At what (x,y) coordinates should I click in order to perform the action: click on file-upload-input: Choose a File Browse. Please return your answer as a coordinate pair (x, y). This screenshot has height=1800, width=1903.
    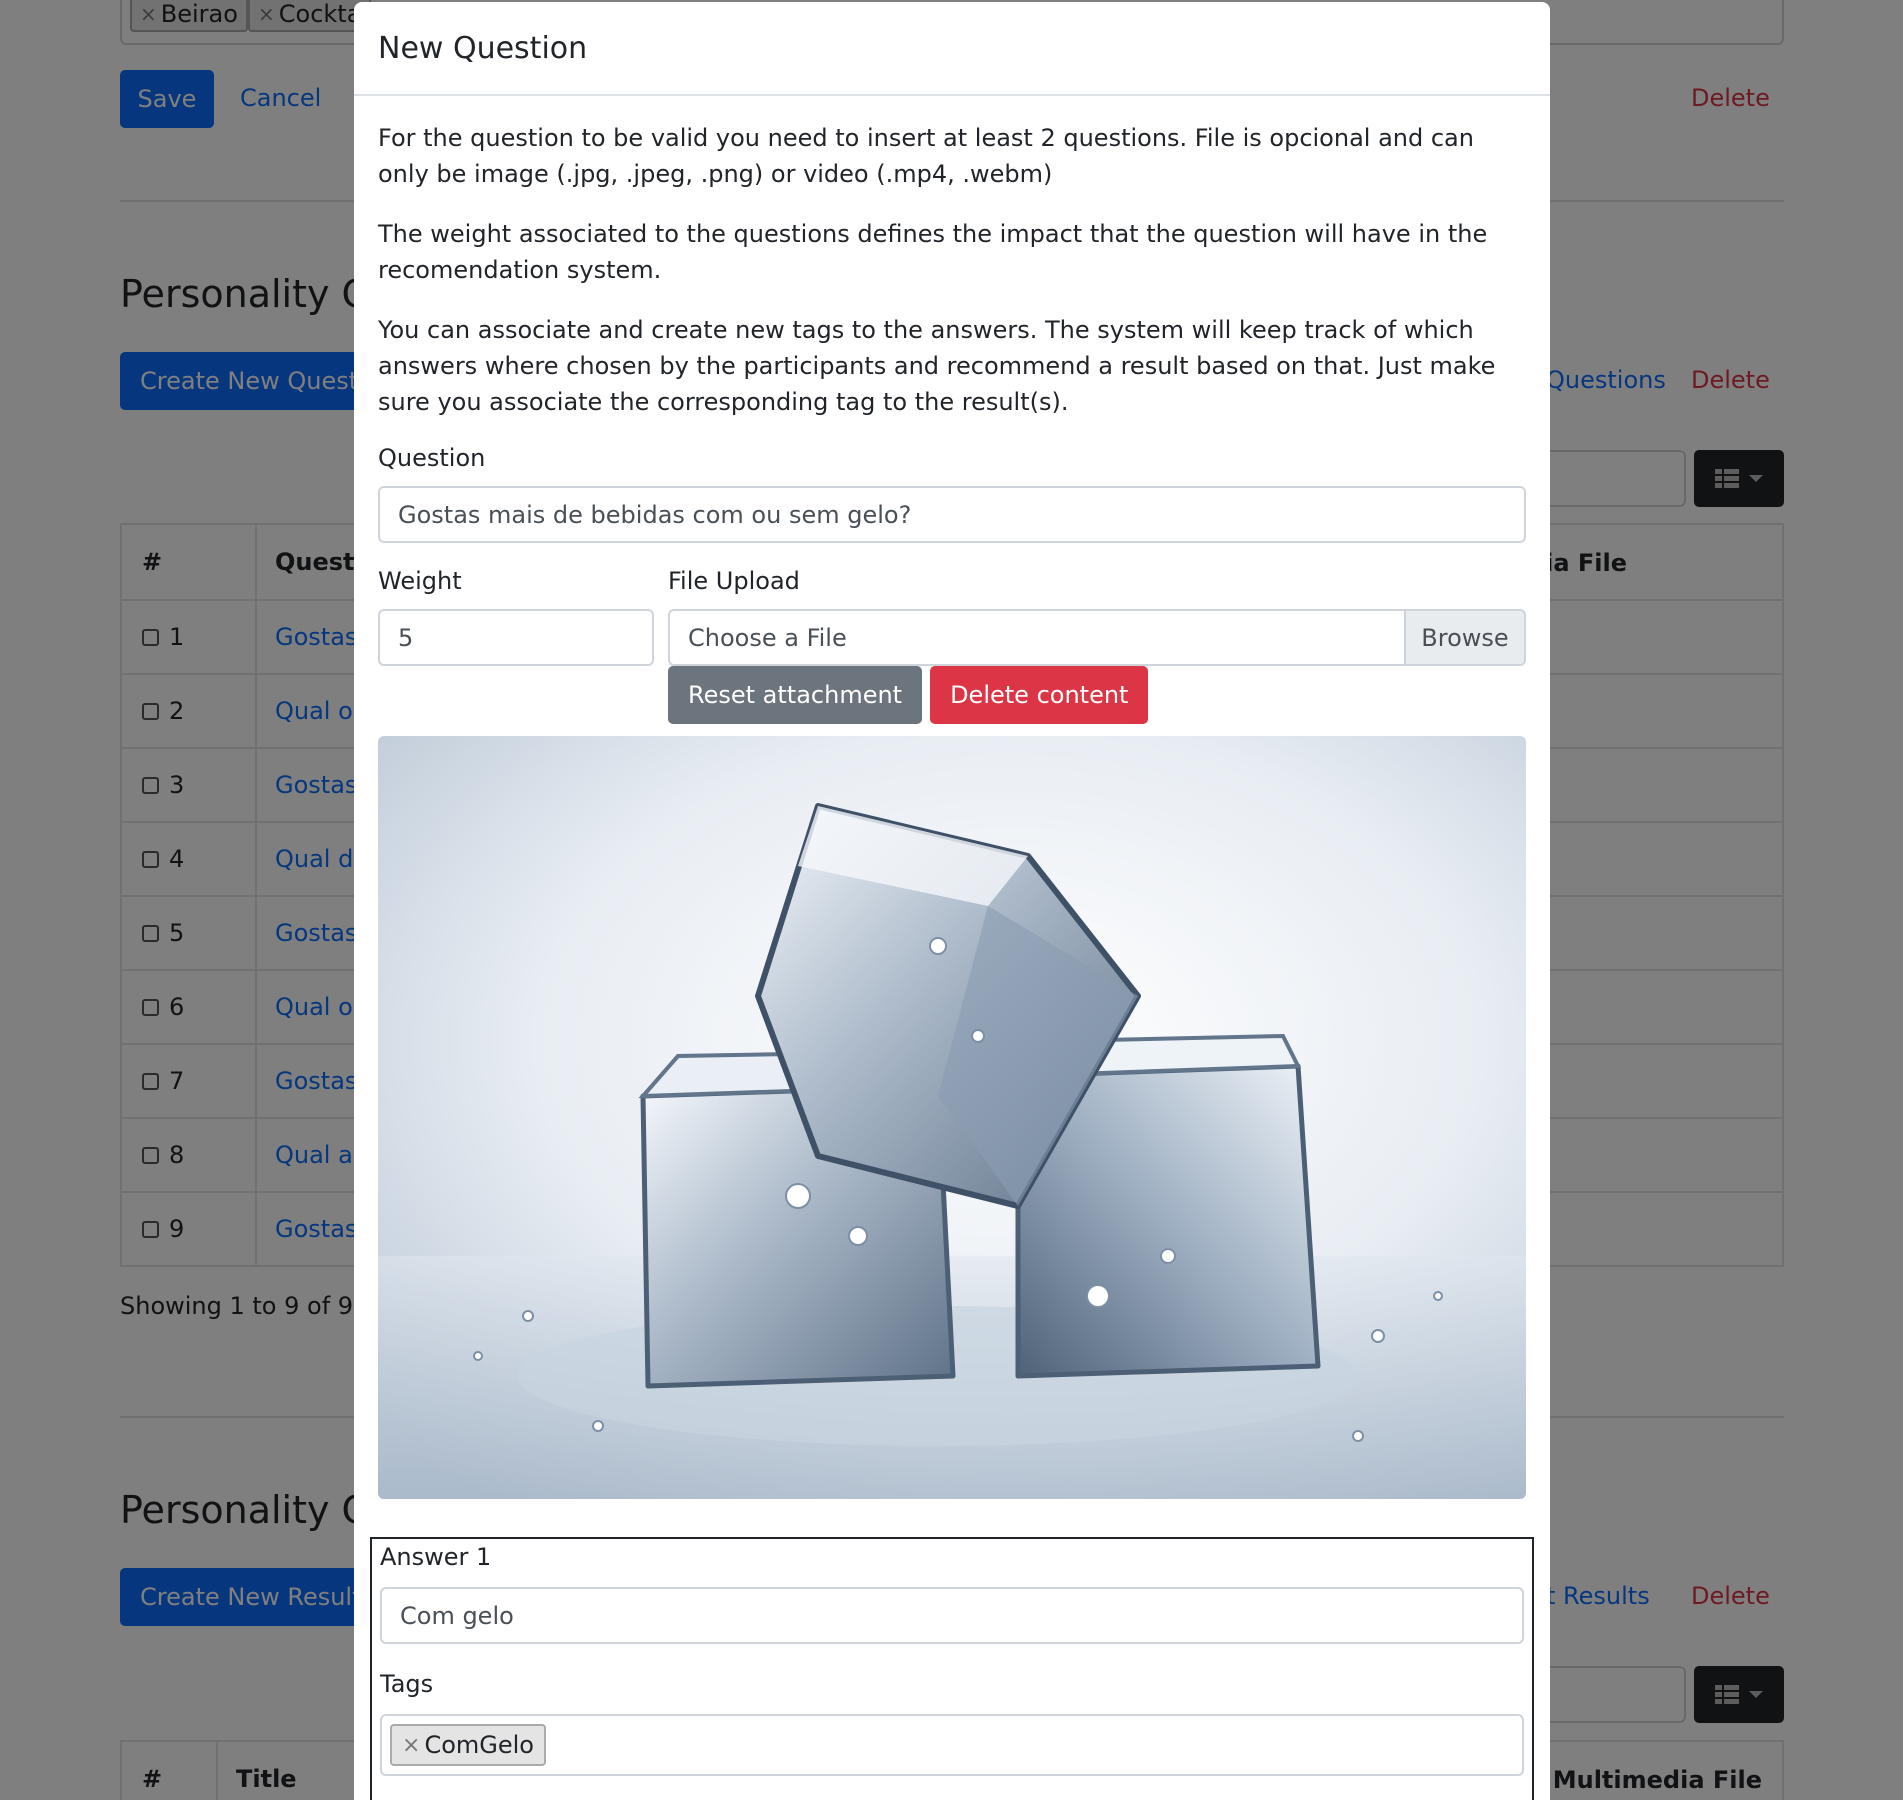
    Looking at the image, I should click on (1097, 637).